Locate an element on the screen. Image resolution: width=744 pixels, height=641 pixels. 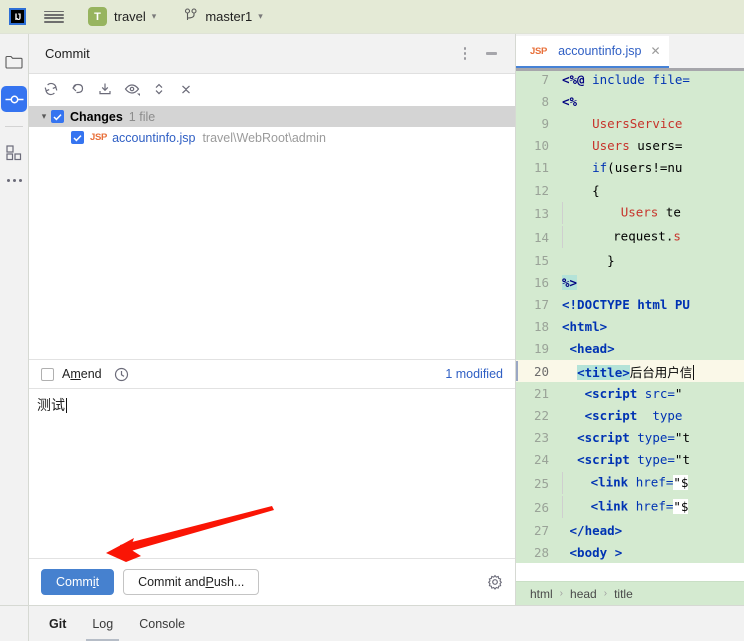
commit-button: Comm i t is located at coordinates (78, 582).